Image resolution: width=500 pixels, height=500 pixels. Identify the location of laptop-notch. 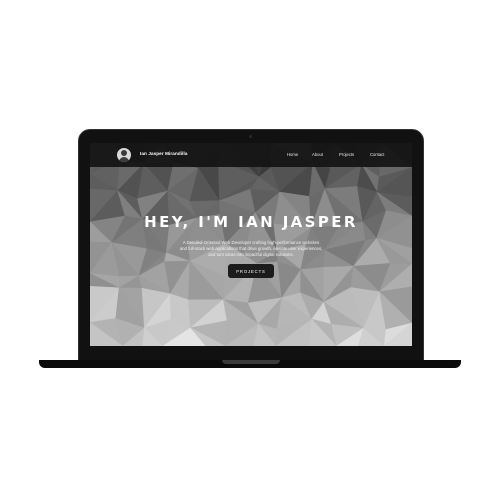
(251, 362).